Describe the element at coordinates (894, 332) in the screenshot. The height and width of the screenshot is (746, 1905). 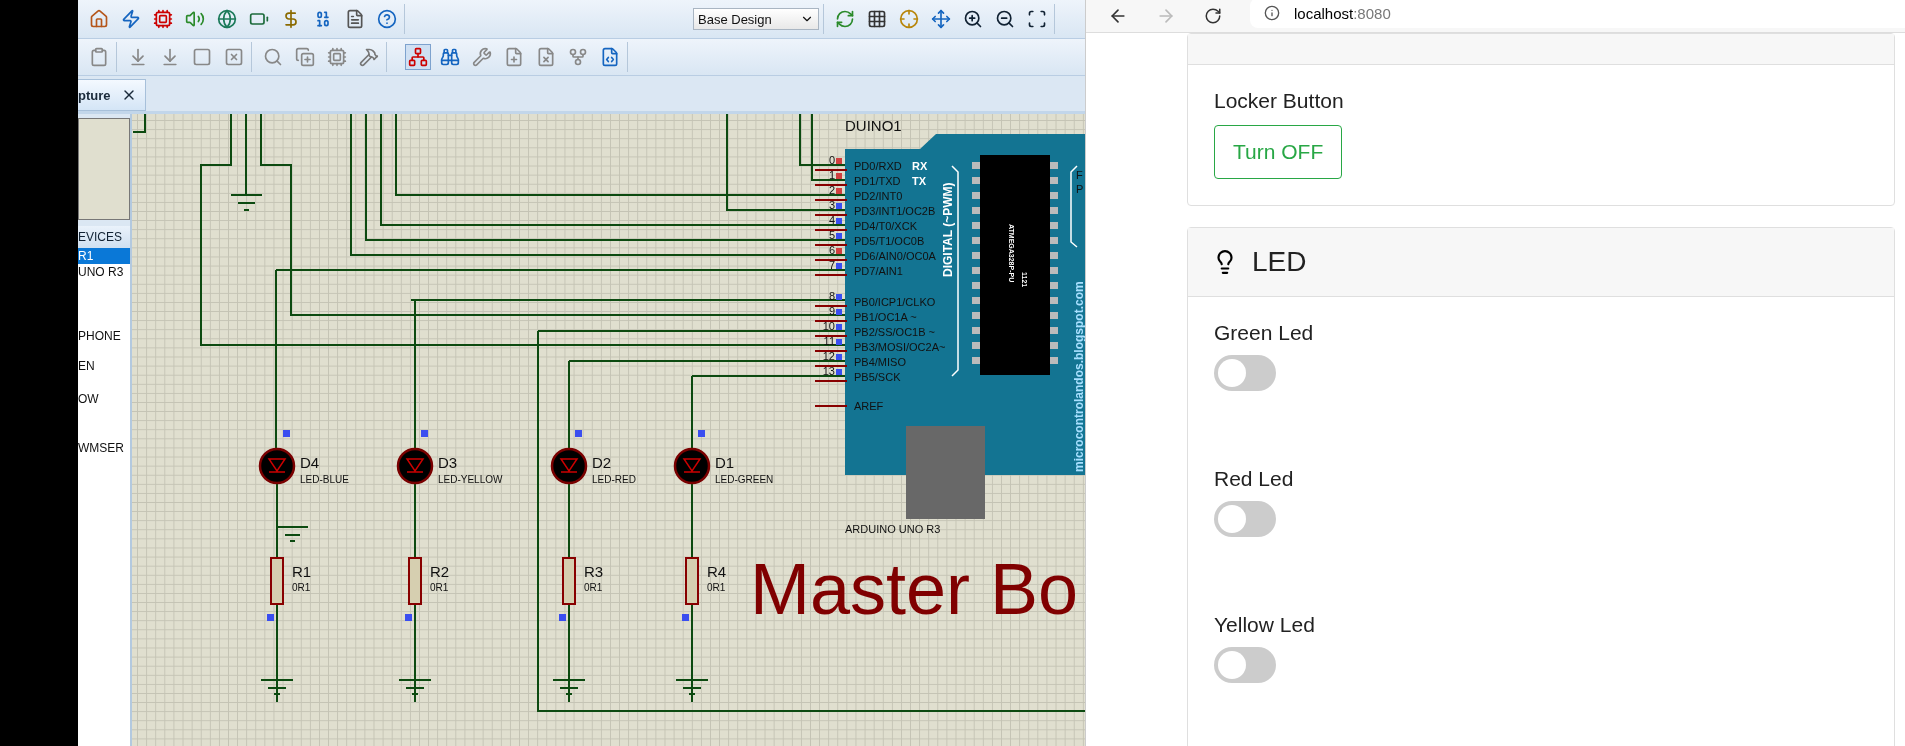
I see `pin-label: PB2/SS/OC1B ~` at that location.